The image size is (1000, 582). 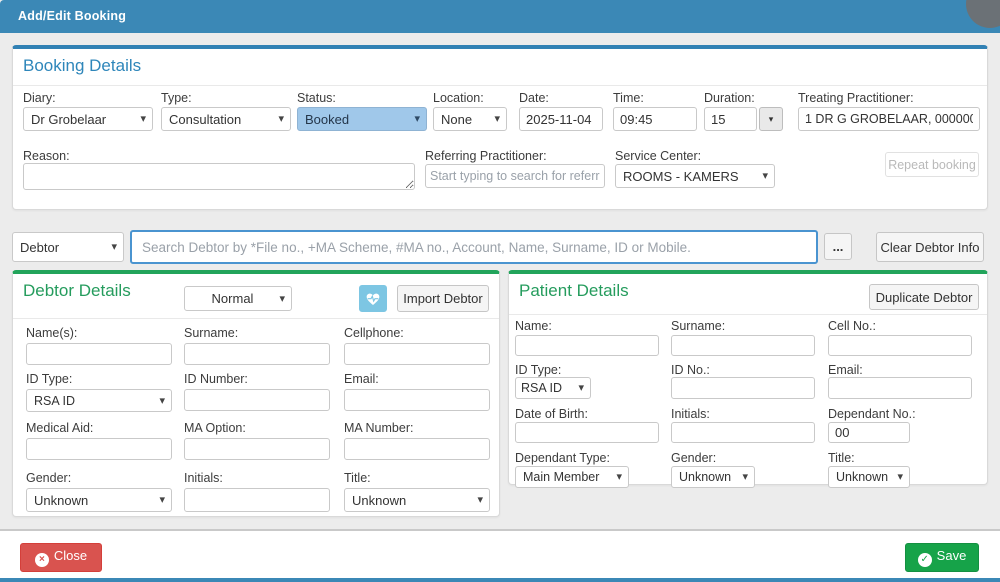 I want to click on patient-cell-no-label: Cell No.:, so click(x=852, y=326).